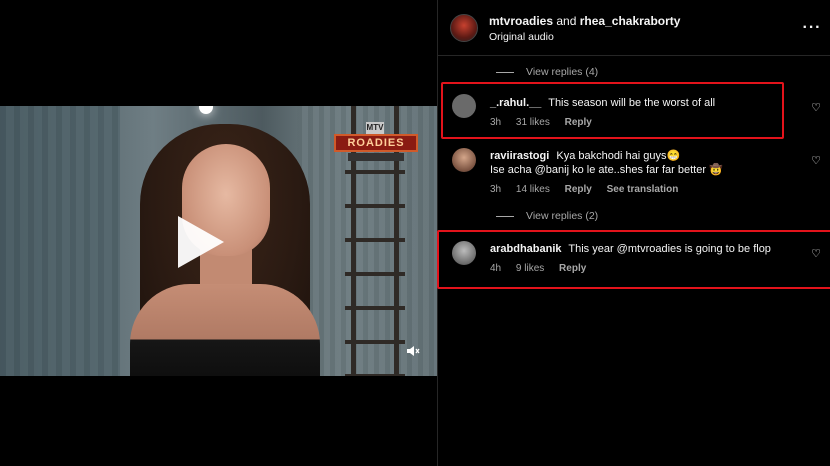 The width and height of the screenshot is (830, 466). I want to click on volume-muted-icon, so click(413, 353).